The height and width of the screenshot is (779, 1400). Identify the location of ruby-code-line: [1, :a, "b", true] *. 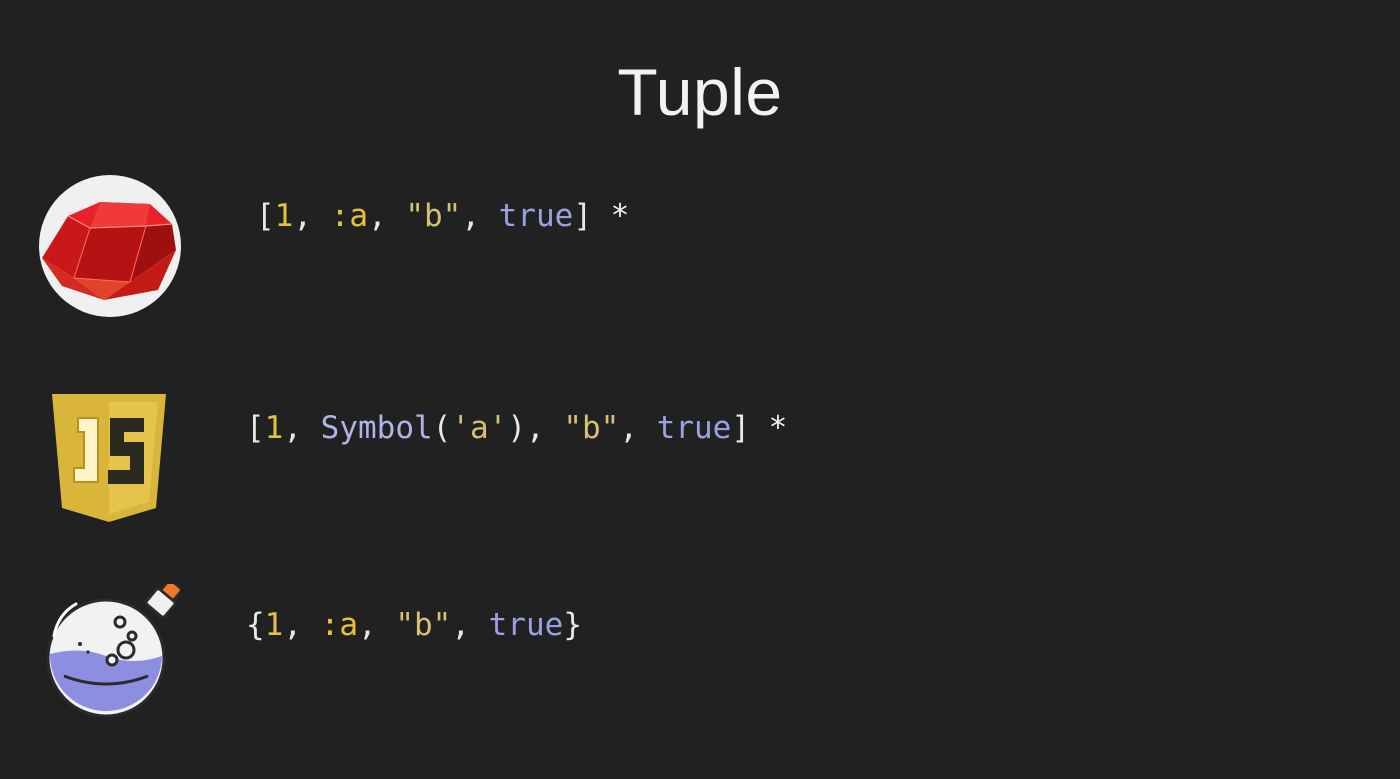
(442, 216).